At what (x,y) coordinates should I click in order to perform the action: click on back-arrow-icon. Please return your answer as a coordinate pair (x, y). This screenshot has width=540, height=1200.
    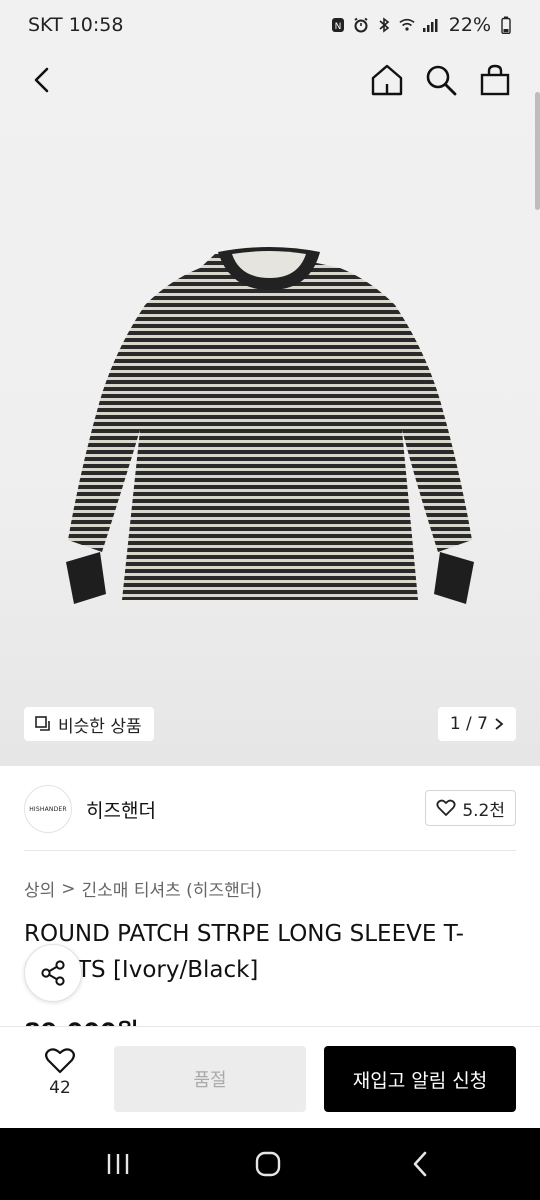
    Looking at the image, I should click on (420, 1164).